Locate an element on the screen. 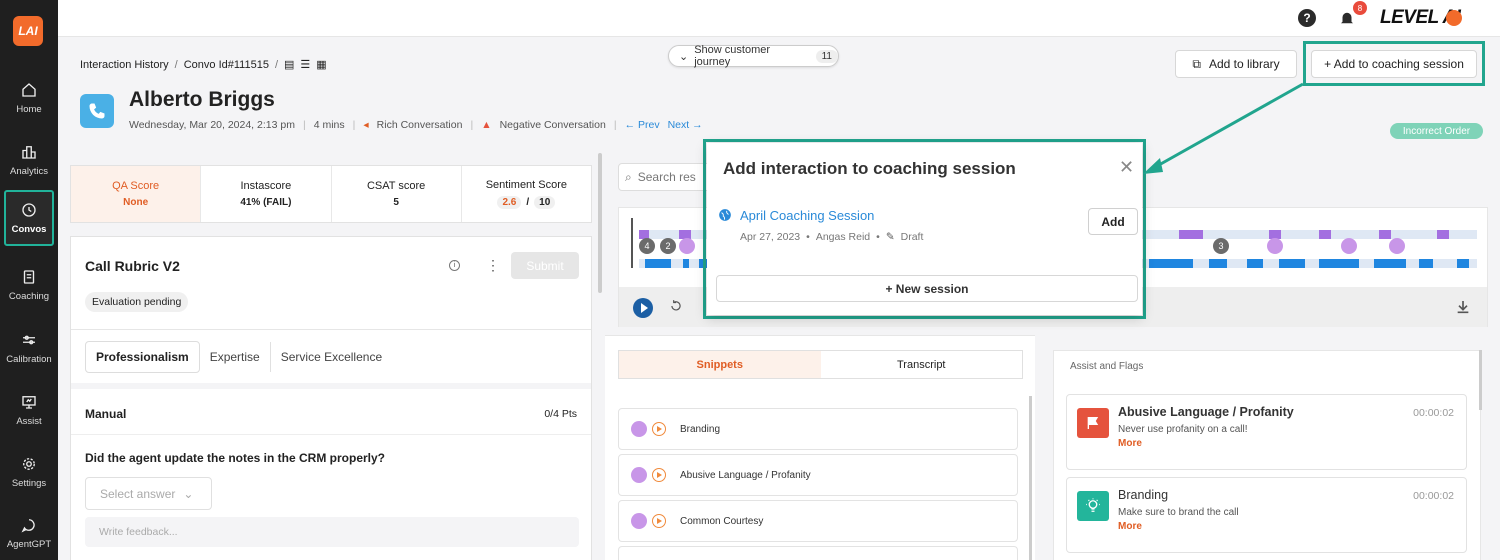 The image size is (1500, 560). show-customer-journey-button: ⌄ Show customer journey 11 is located at coordinates (753, 56).